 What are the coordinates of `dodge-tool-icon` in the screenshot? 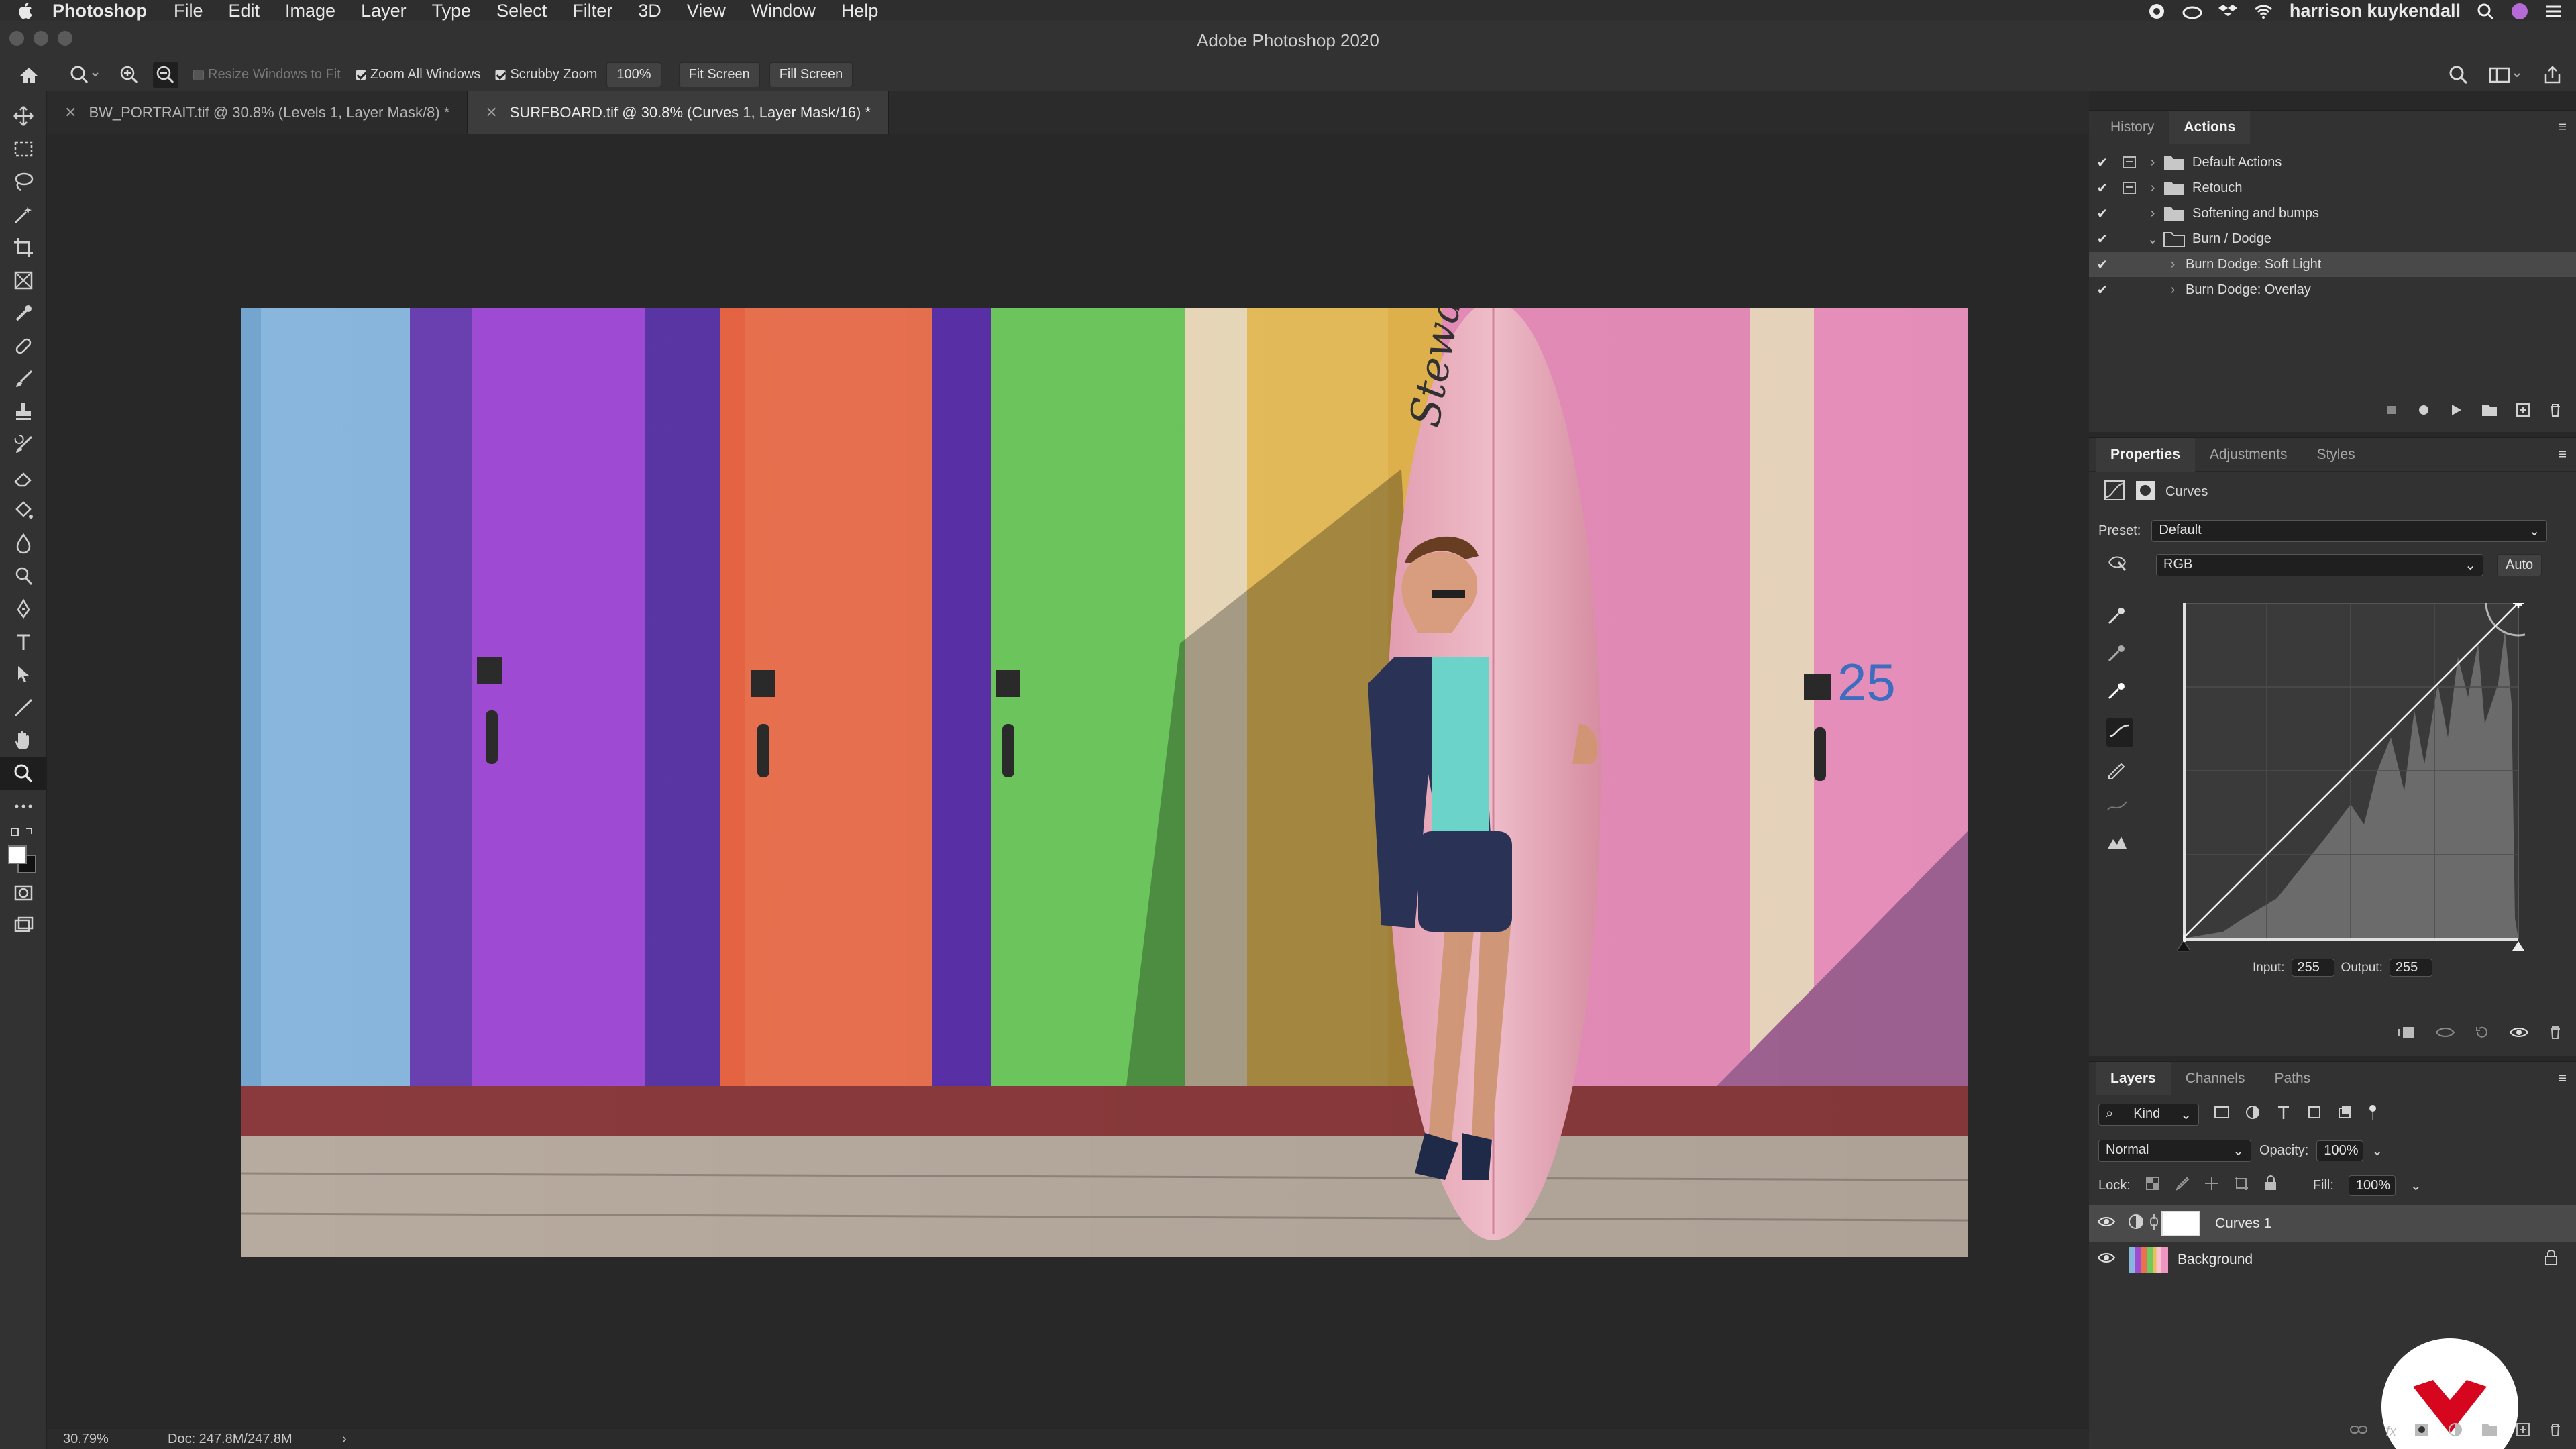 It's located at (23, 575).